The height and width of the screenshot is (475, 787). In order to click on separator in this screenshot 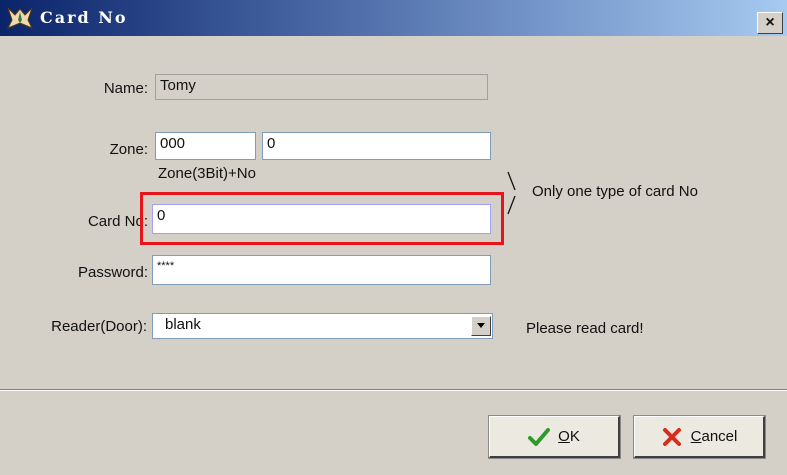, I will do `click(393, 390)`.